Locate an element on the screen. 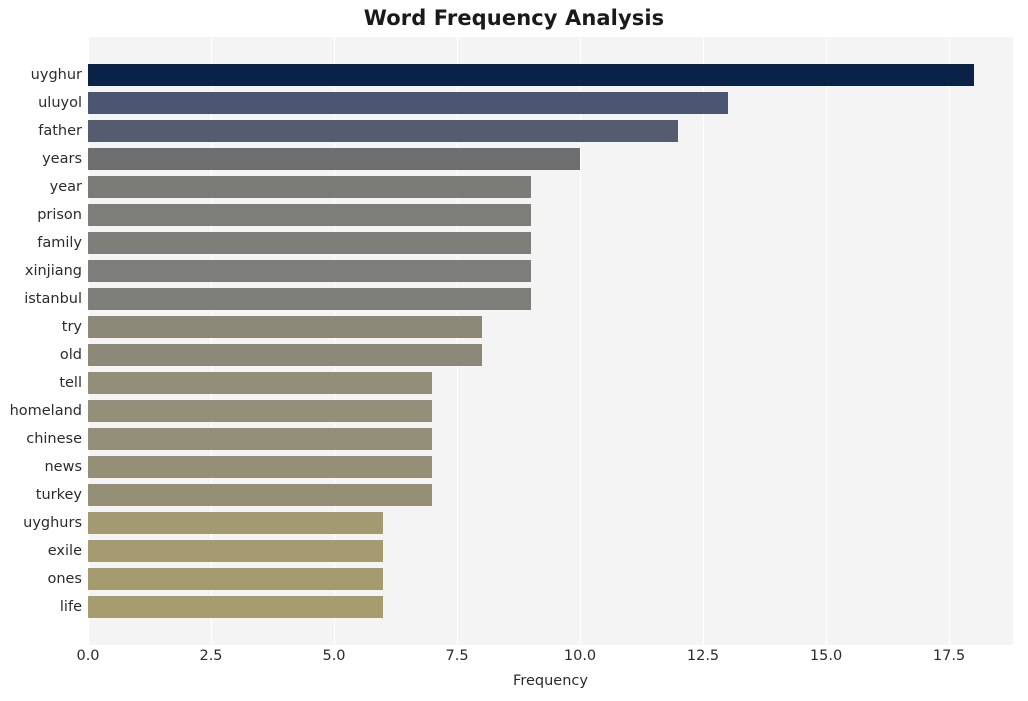 This screenshot has width=1028, height=701. x-tick-label-17.5: 17.5 is located at coordinates (949, 656).